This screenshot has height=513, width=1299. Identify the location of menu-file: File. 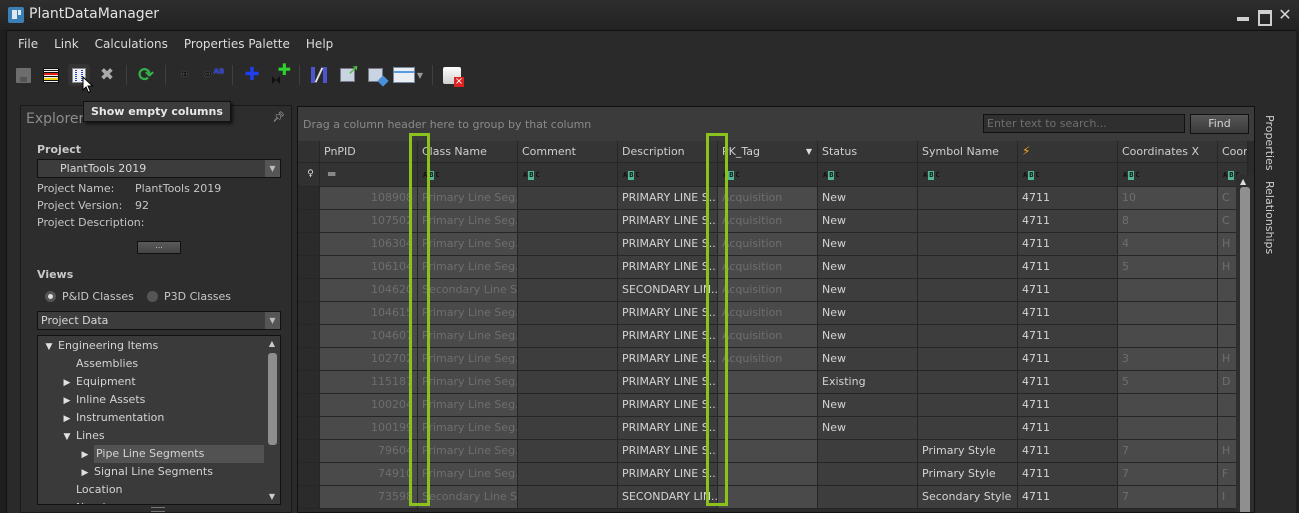
(28, 45).